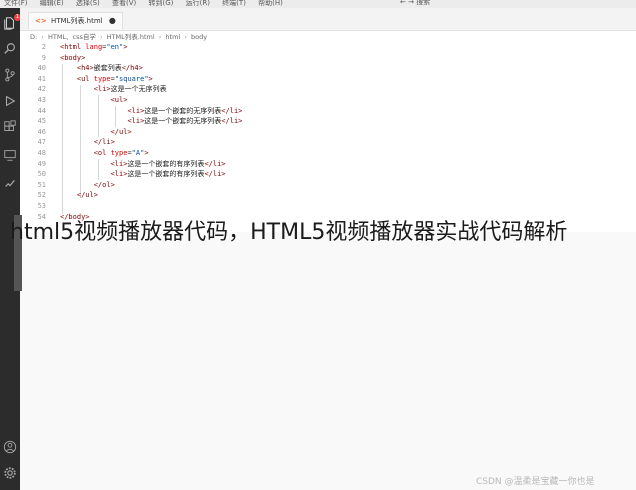 The height and width of the screenshot is (490, 636). I want to click on line-number: 48, so click(41, 153).